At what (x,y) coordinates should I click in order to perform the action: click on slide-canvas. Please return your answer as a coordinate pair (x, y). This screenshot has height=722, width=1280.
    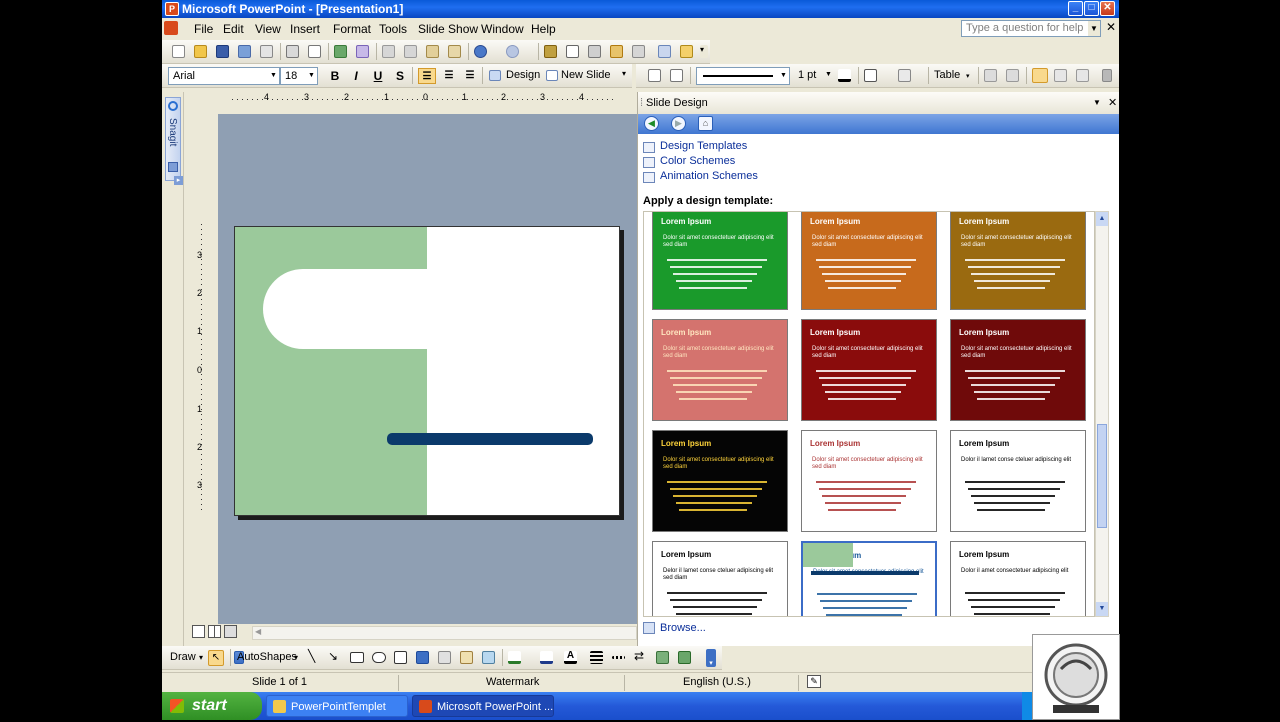
    Looking at the image, I should click on (427, 371).